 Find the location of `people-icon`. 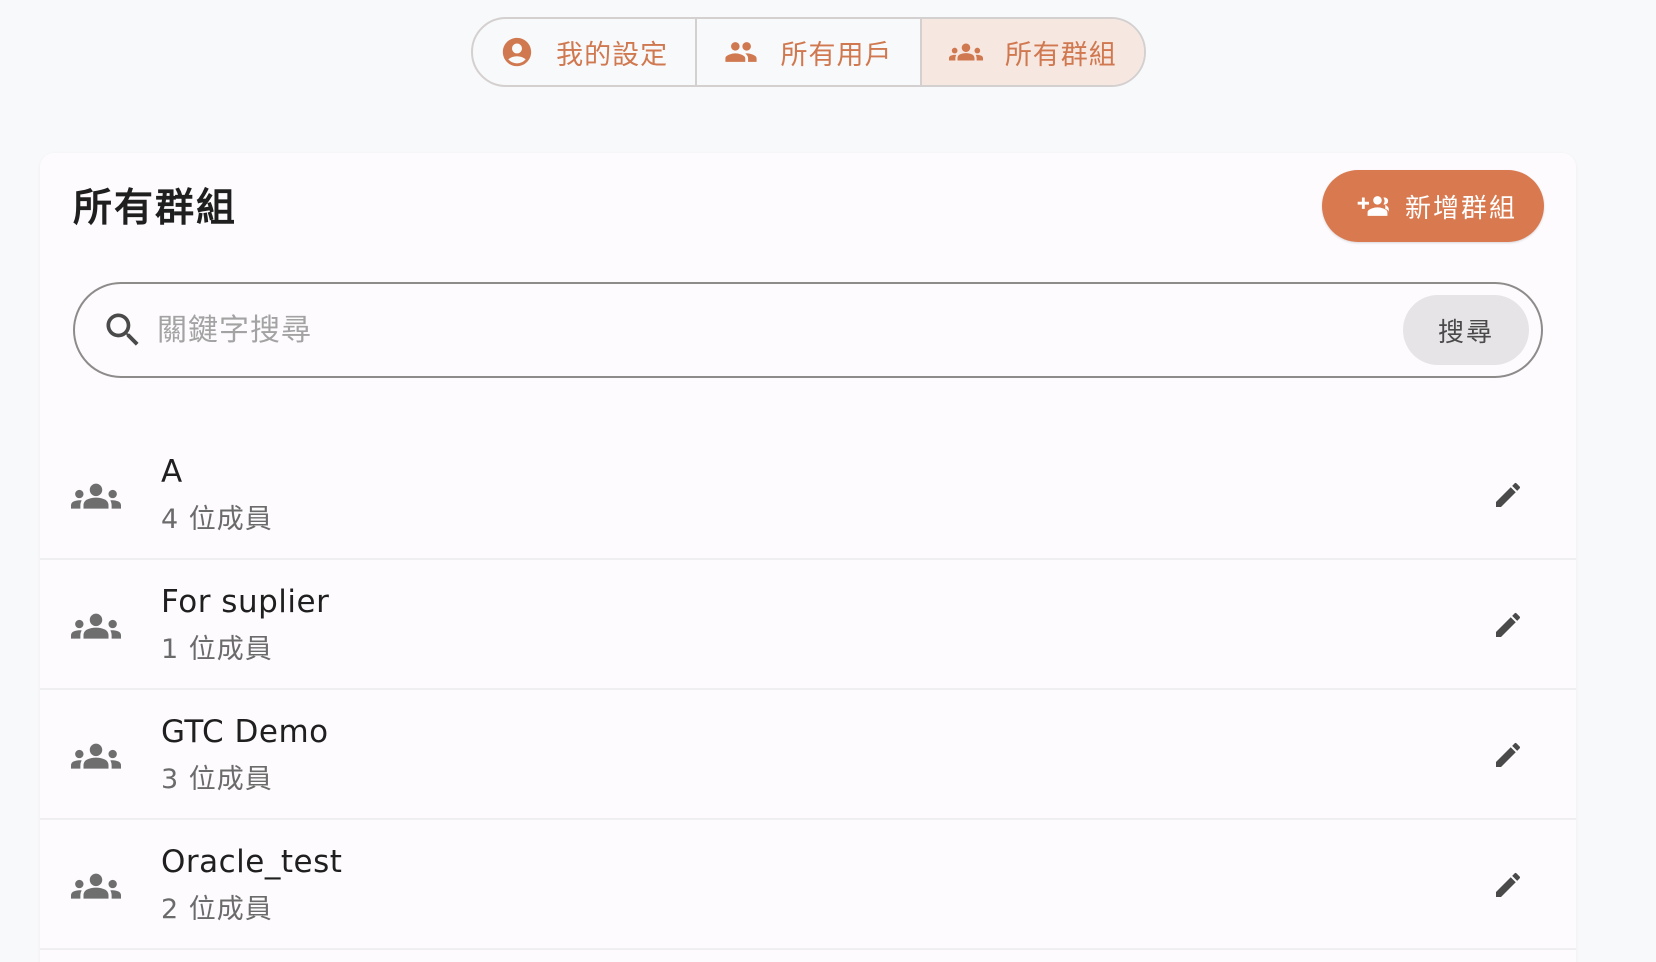

people-icon is located at coordinates (741, 52).